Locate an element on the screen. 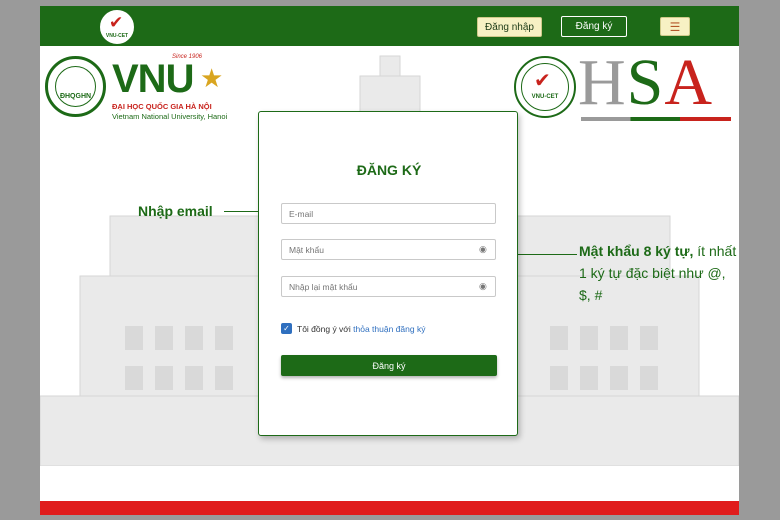 This screenshot has width=780, height=520. form-title: ĐĂNG KÝ is located at coordinates (389, 170).